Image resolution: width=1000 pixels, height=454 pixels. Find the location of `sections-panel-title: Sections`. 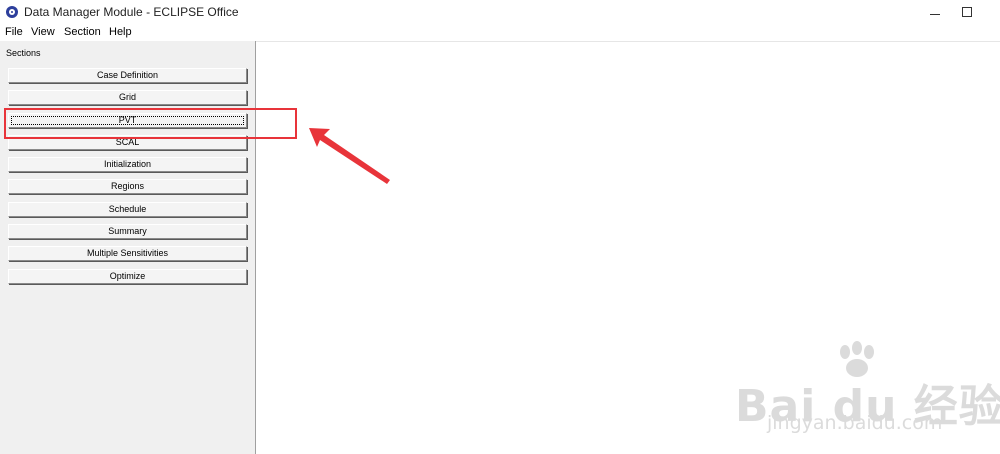

sections-panel-title: Sections is located at coordinates (23, 53).